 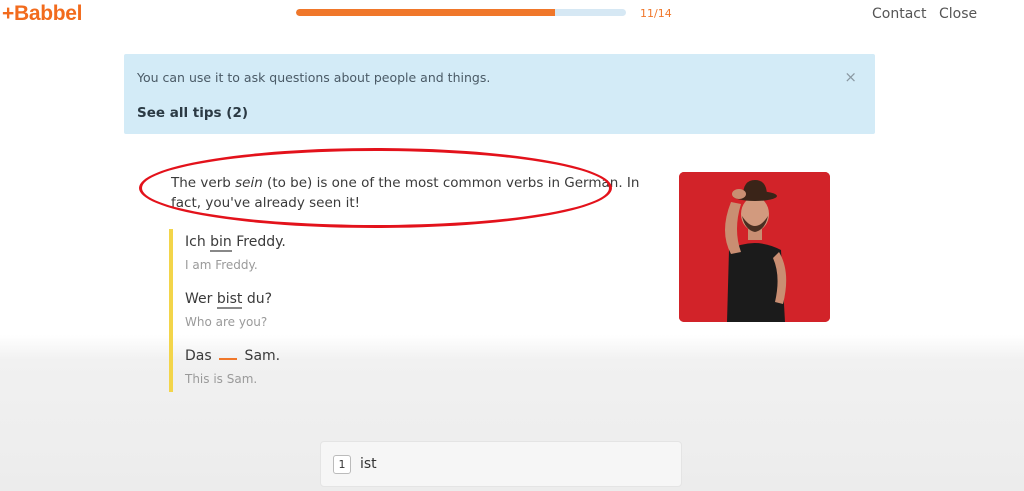 I want to click on example-sentence: Ich bin Freddy., so click(x=235, y=243).